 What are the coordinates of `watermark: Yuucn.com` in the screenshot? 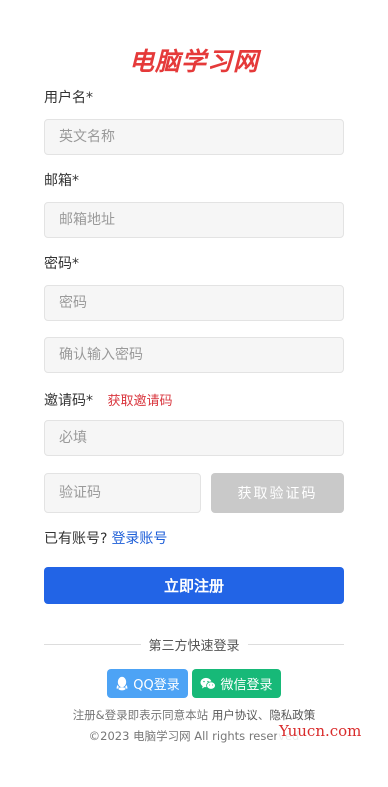 It's located at (320, 731).